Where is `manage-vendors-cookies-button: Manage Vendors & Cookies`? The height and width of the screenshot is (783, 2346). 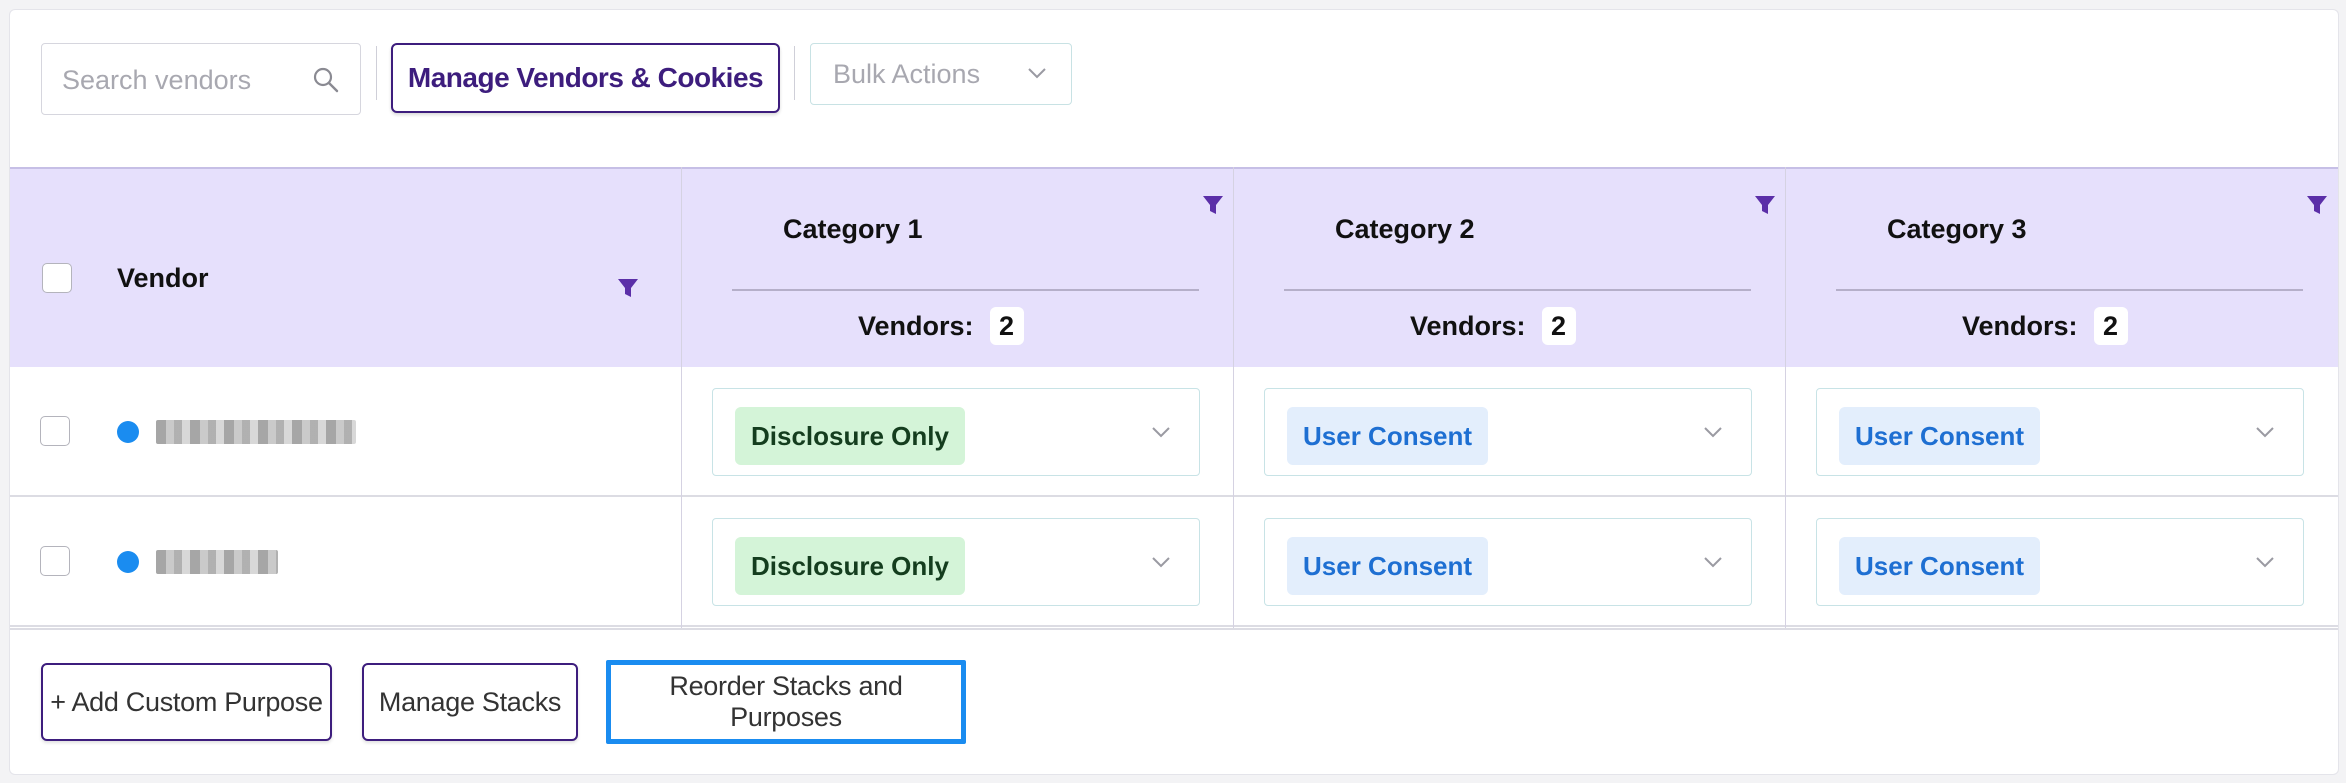 manage-vendors-cookies-button: Manage Vendors & Cookies is located at coordinates (585, 78).